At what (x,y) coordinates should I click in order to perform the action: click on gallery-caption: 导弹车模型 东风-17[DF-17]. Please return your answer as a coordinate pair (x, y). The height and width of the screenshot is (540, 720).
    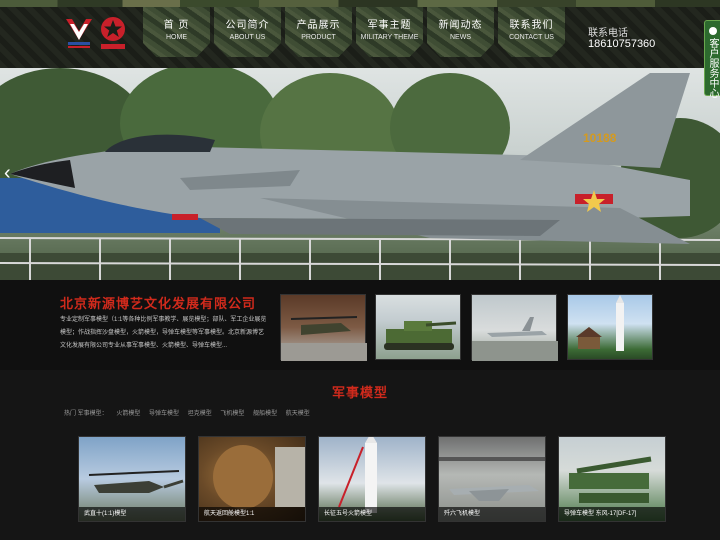
    Looking at the image, I should click on (612, 514).